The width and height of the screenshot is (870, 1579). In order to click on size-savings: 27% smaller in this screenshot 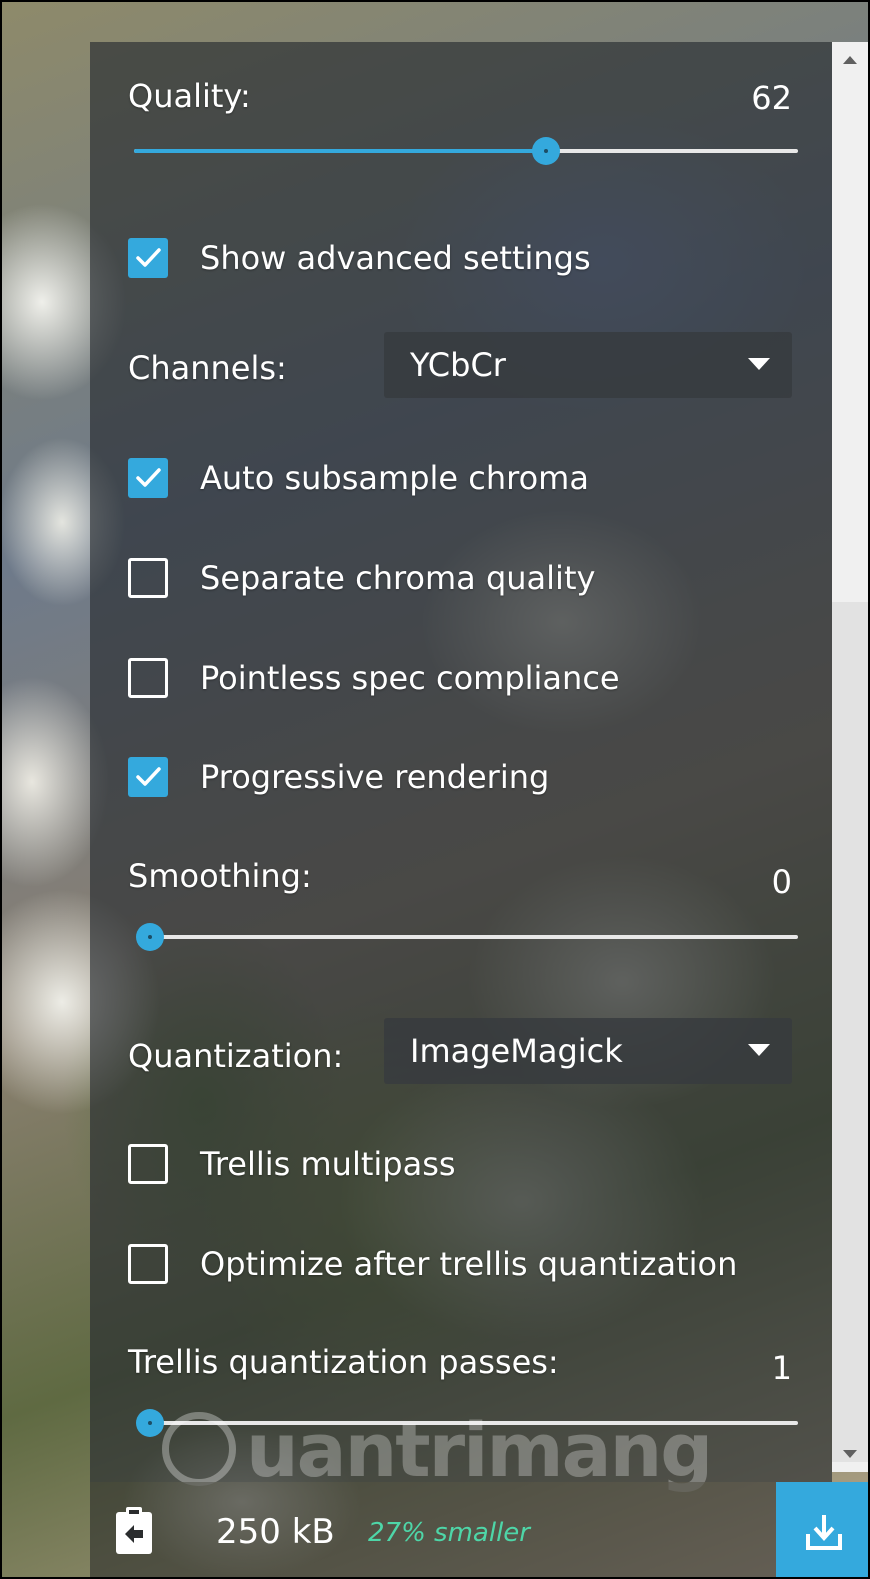, I will do `click(449, 1533)`.